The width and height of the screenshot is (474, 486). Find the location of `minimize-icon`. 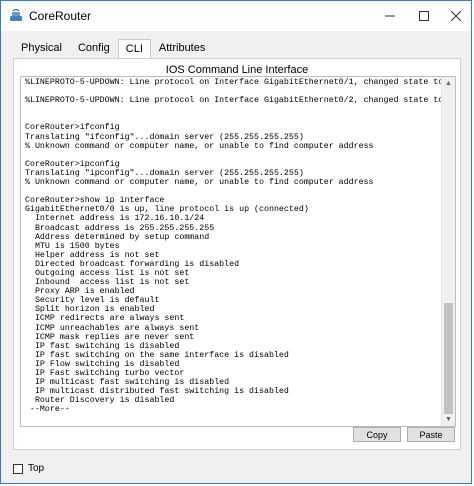

minimize-icon is located at coordinates (390, 16).